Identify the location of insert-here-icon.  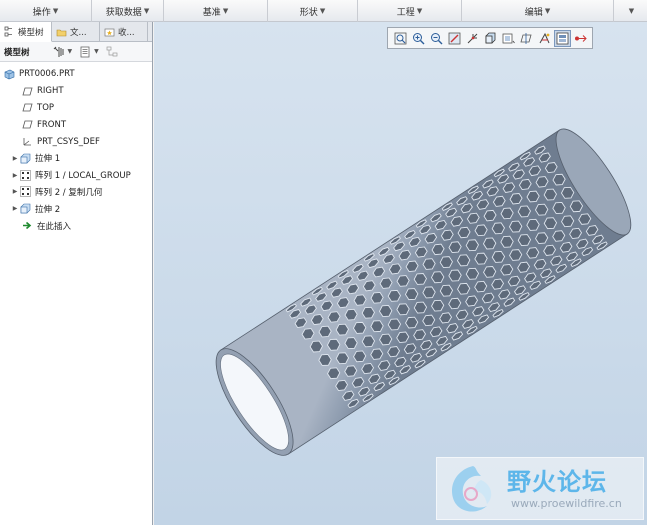
(27, 225).